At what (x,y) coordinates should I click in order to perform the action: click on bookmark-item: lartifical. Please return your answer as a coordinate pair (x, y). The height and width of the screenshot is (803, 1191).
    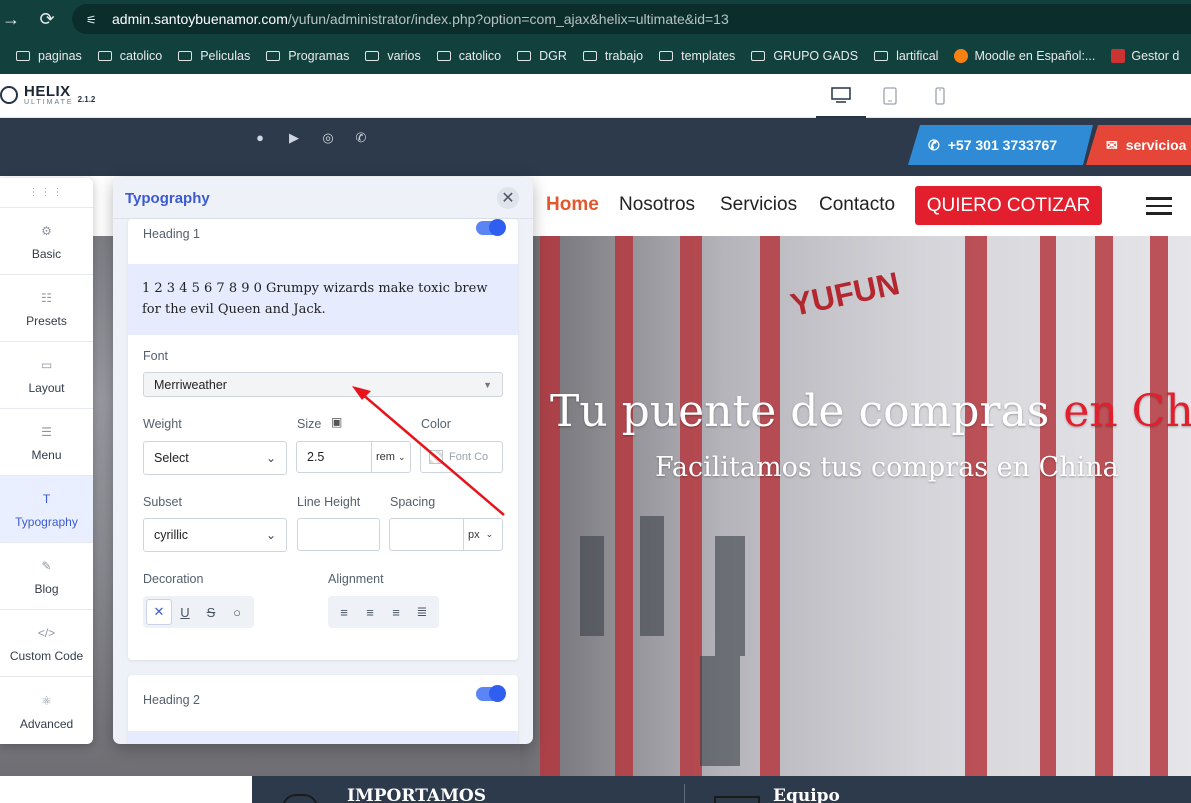
    Looking at the image, I should click on (906, 56).